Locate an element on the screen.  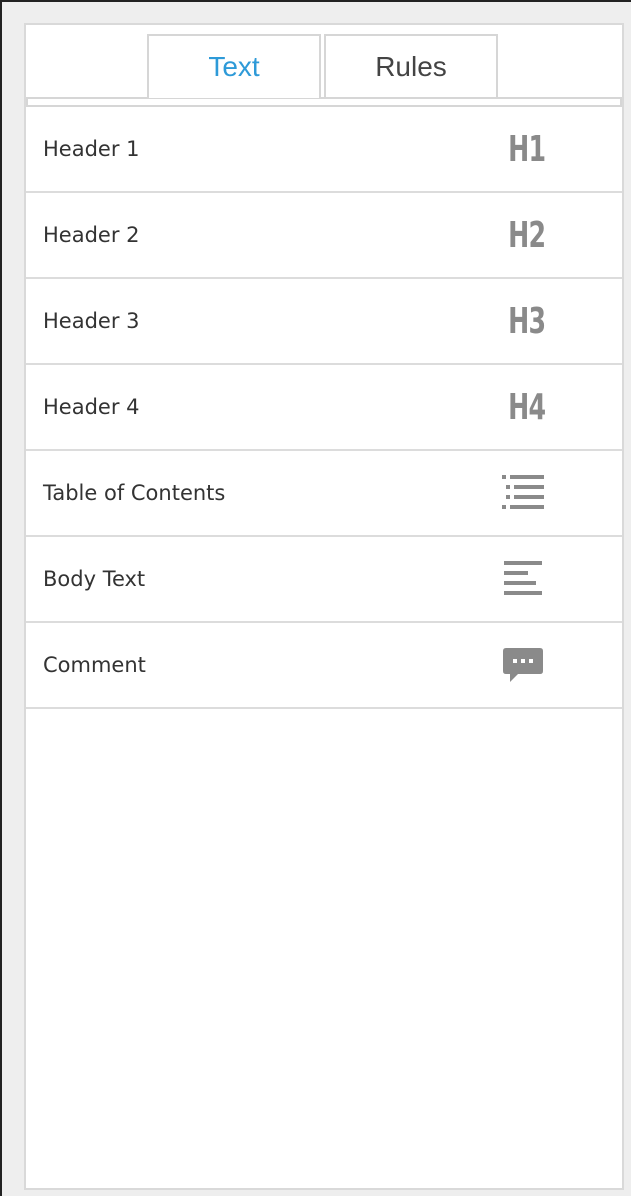
list-item-comment: Comment is located at coordinates (324, 666).